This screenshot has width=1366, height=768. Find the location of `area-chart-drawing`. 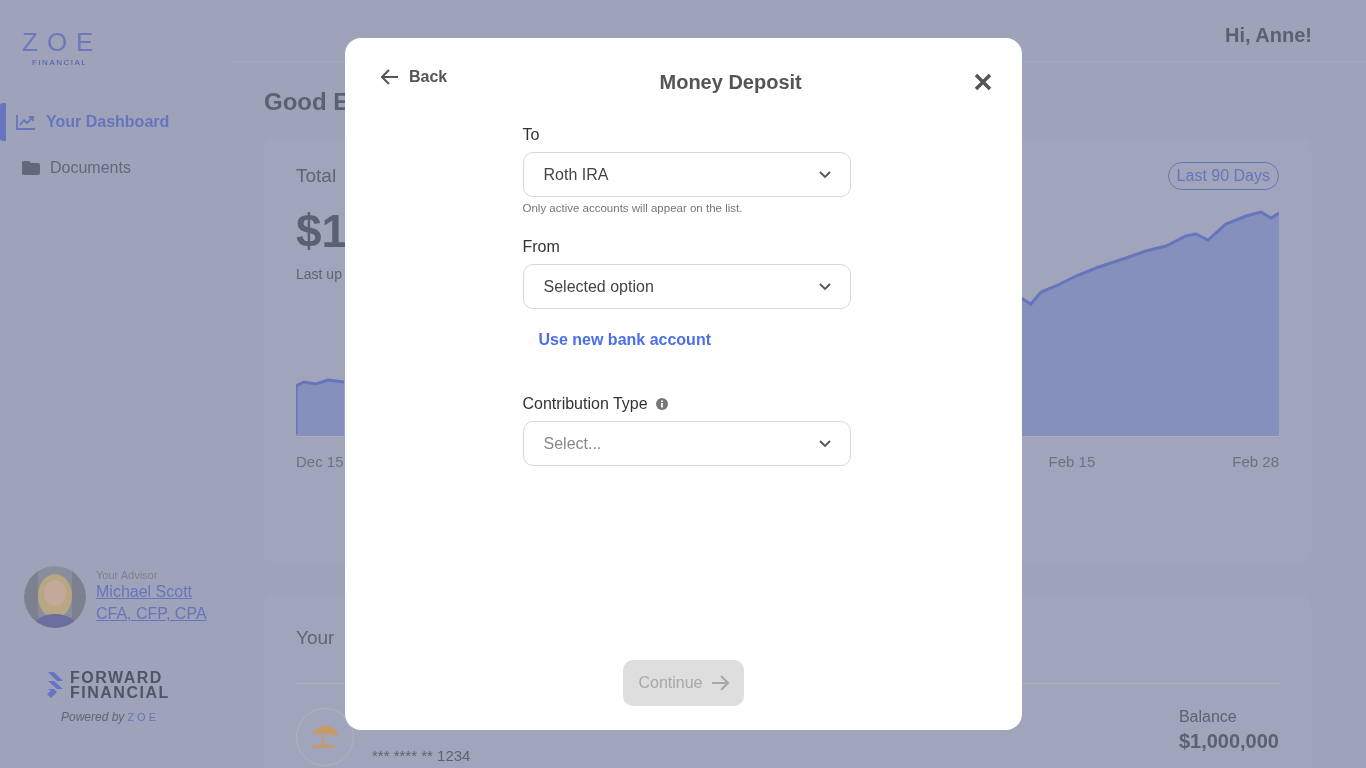

area-chart-drawing is located at coordinates (320, 407).